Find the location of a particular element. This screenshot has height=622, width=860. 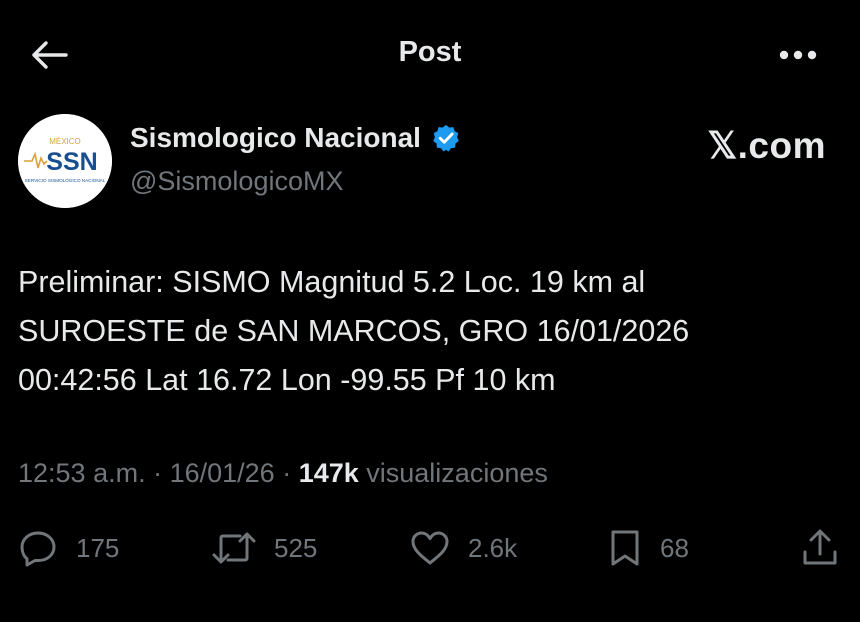

source-watermark: 𝕏.com is located at coordinates (766, 145).